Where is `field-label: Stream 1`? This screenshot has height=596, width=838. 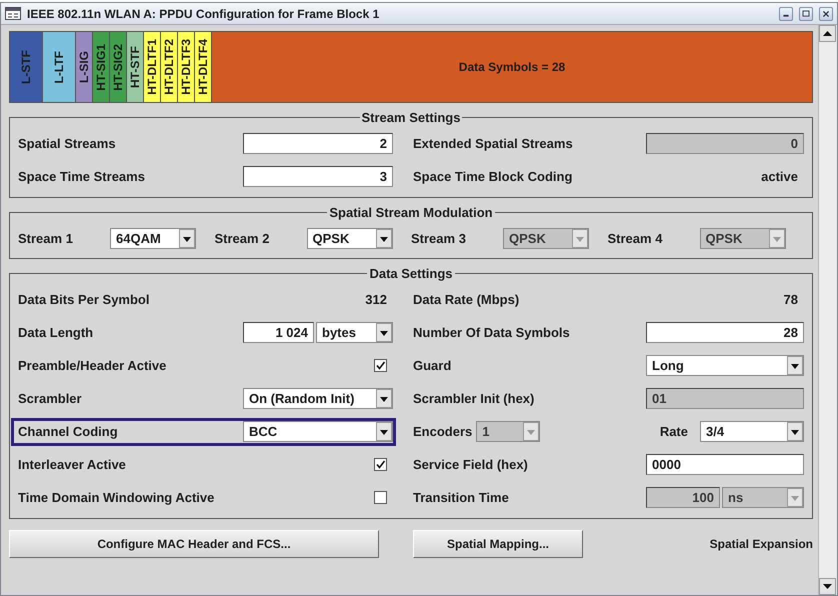 field-label: Stream 1 is located at coordinates (46, 238).